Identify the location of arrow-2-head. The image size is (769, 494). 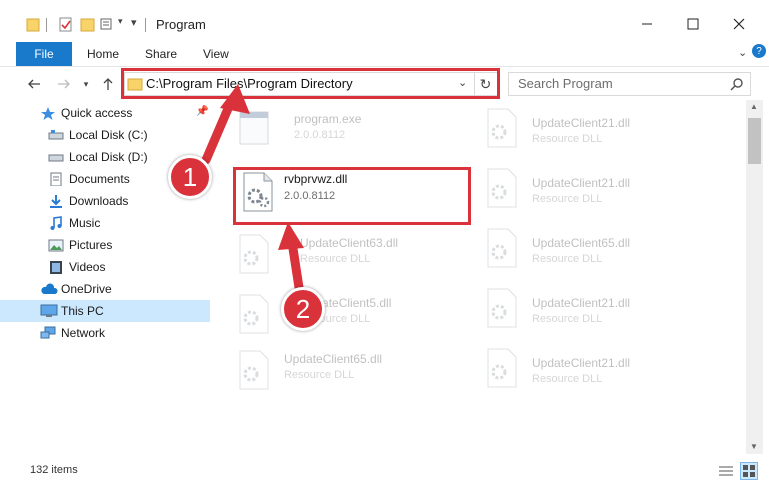
(291, 236).